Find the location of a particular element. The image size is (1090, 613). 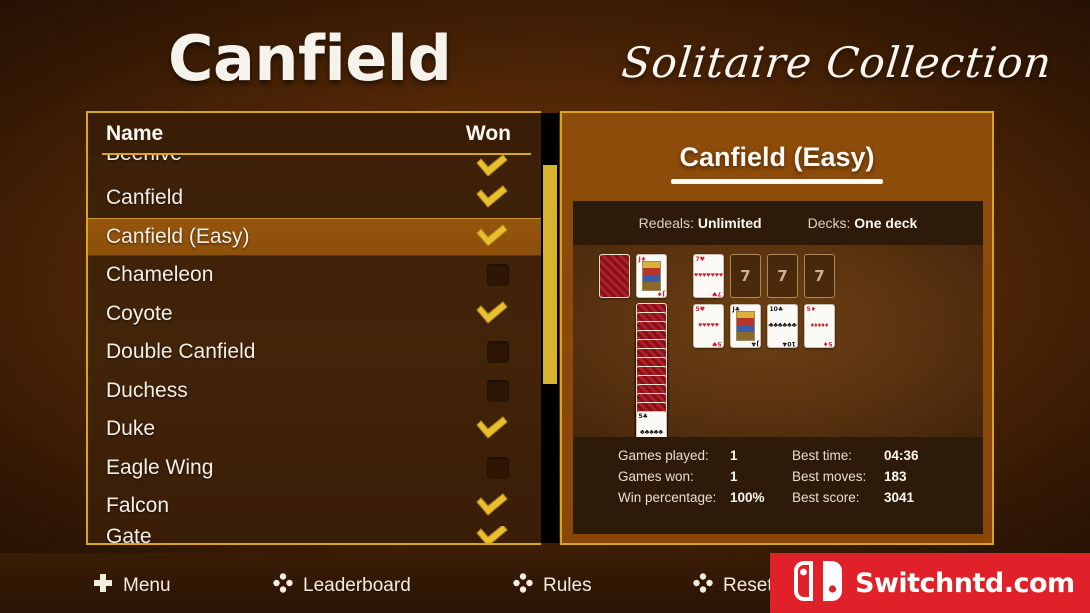

tableau-card: J♣ J♣ is located at coordinates (745, 326).